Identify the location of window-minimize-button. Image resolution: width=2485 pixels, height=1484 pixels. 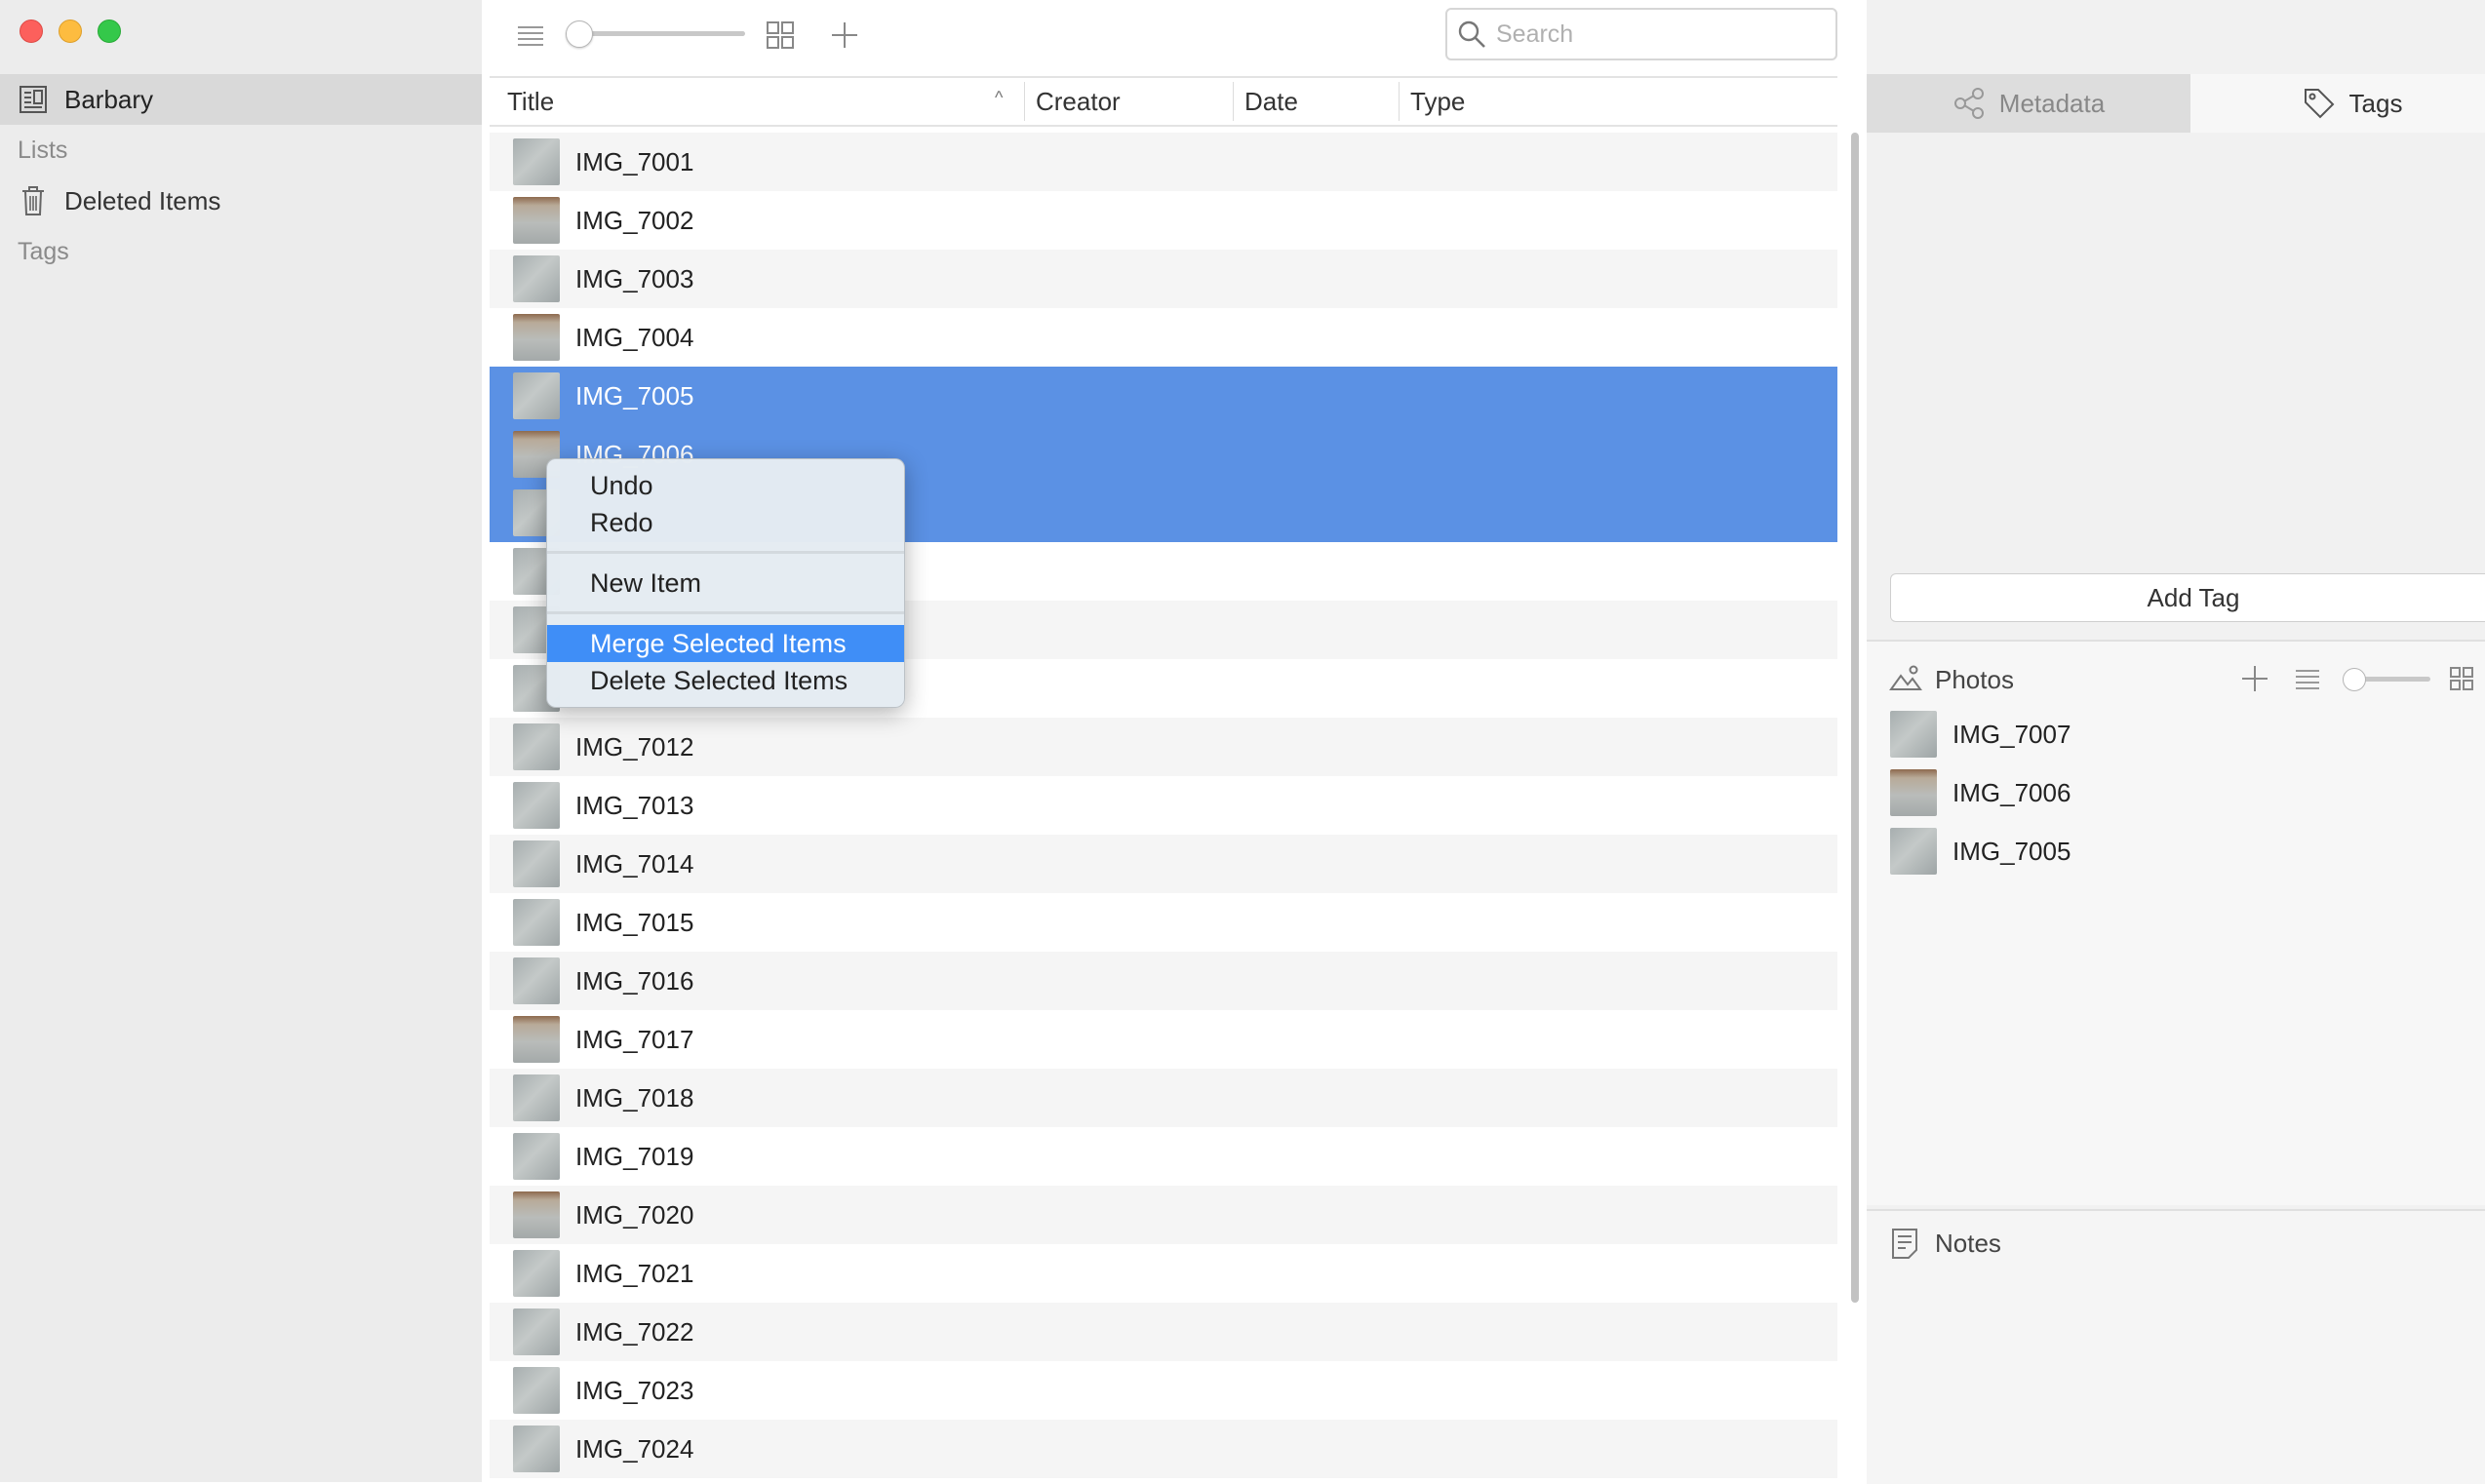
(70, 31).